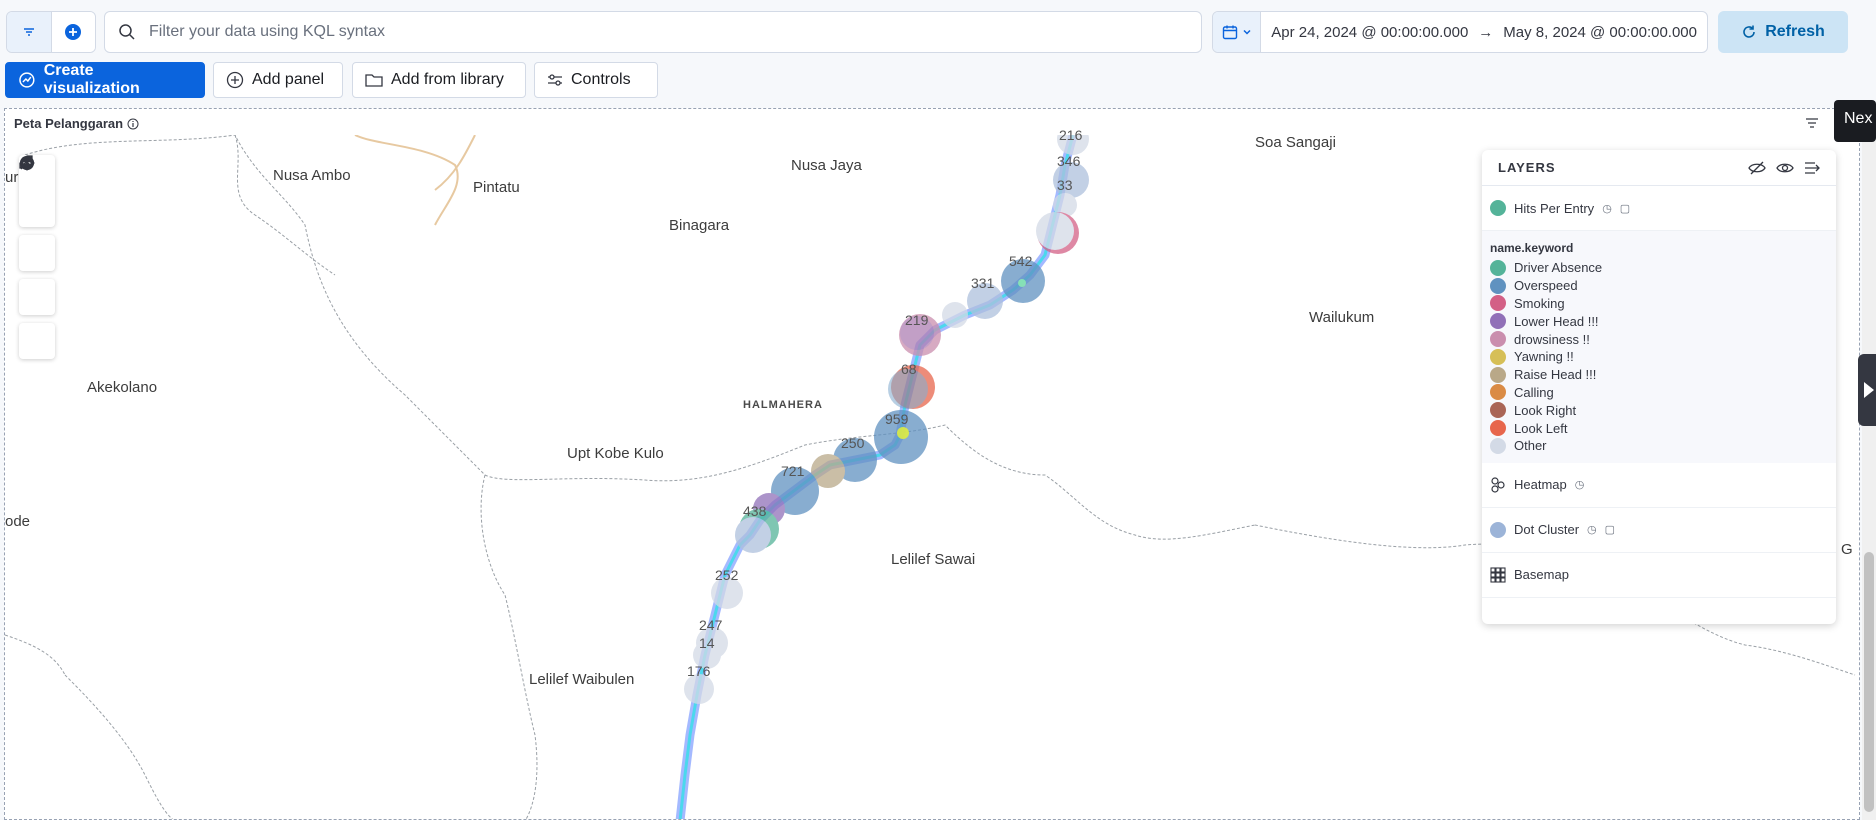 The image size is (1876, 820). What do you see at coordinates (711, 625) in the screenshot?
I see `cluster-count: 247` at bounding box center [711, 625].